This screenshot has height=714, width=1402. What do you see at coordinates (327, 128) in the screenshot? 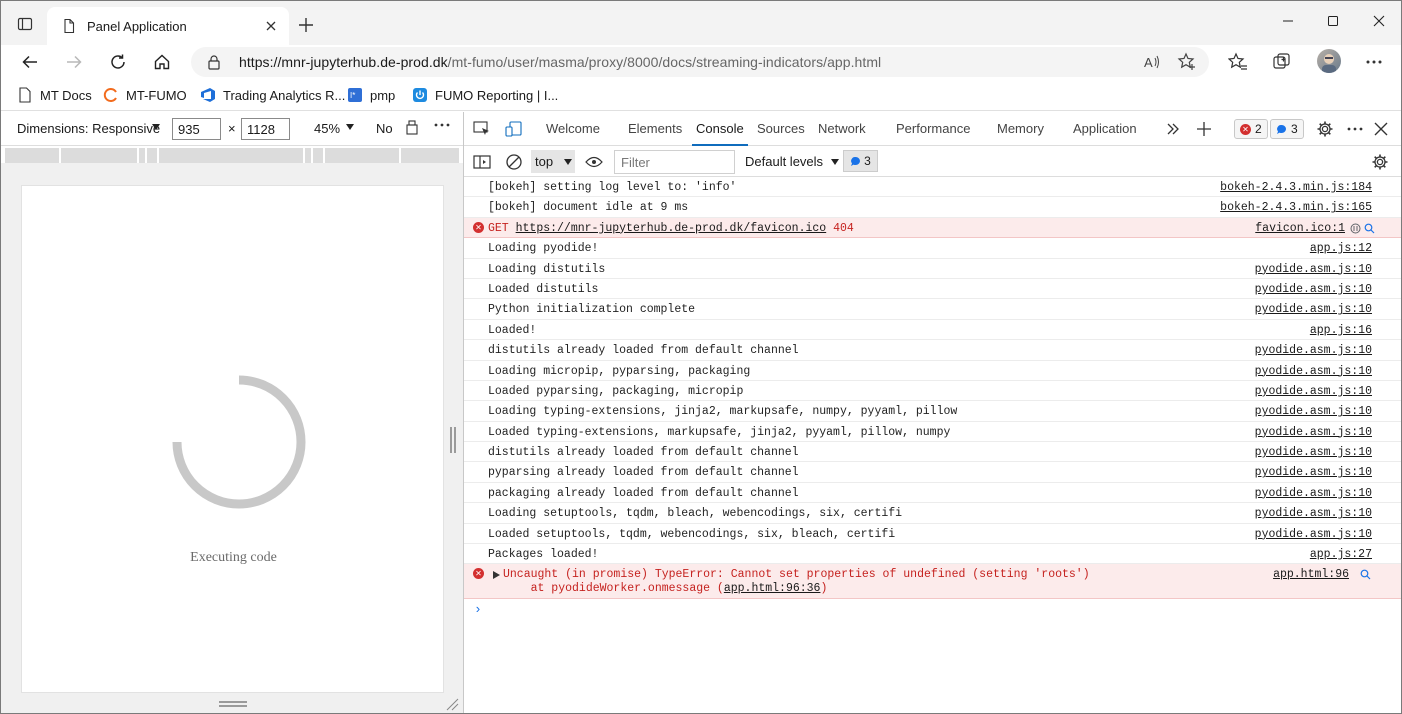
I see `zoom-dropdown: 45%` at bounding box center [327, 128].